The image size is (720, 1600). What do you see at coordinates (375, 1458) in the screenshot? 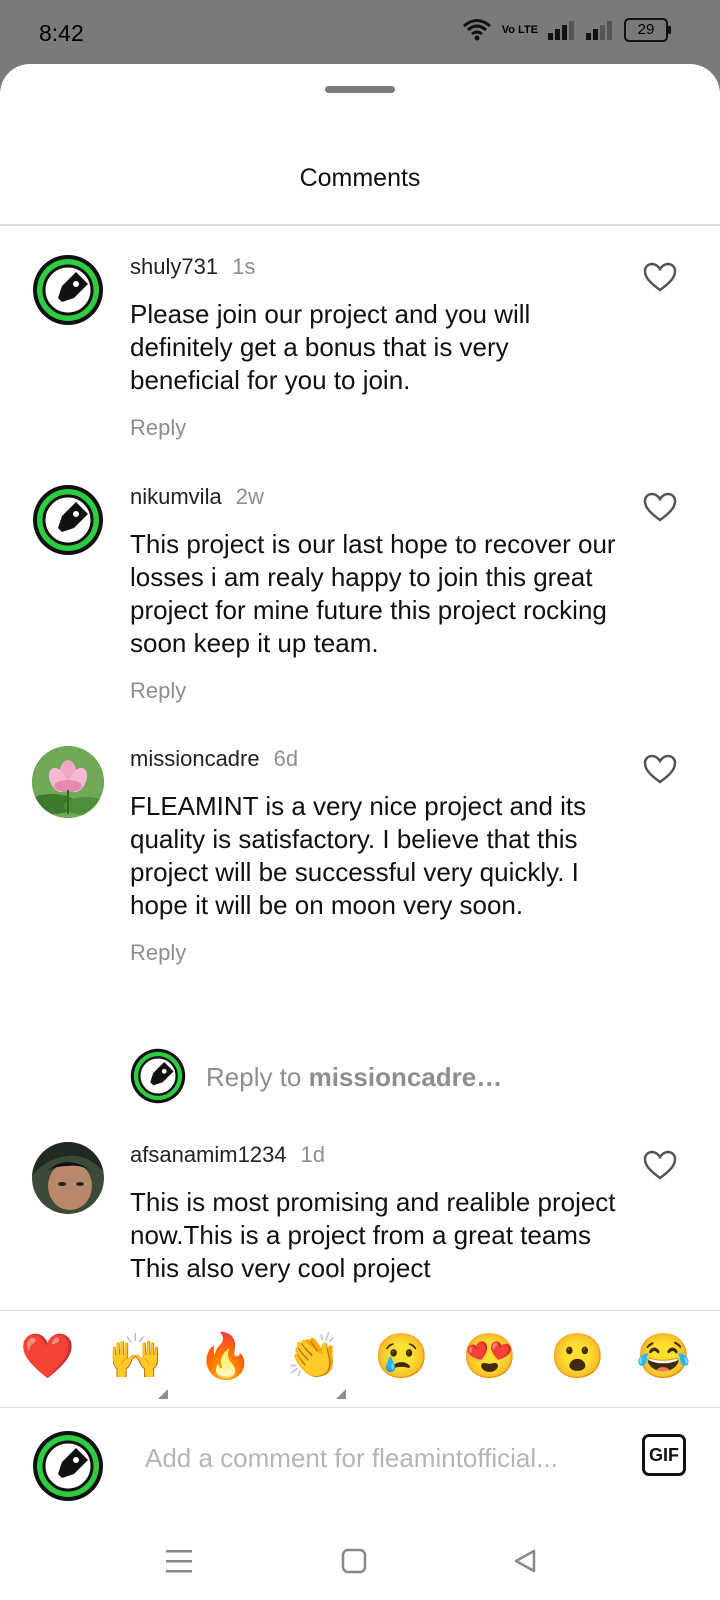
I see `comment-input` at bounding box center [375, 1458].